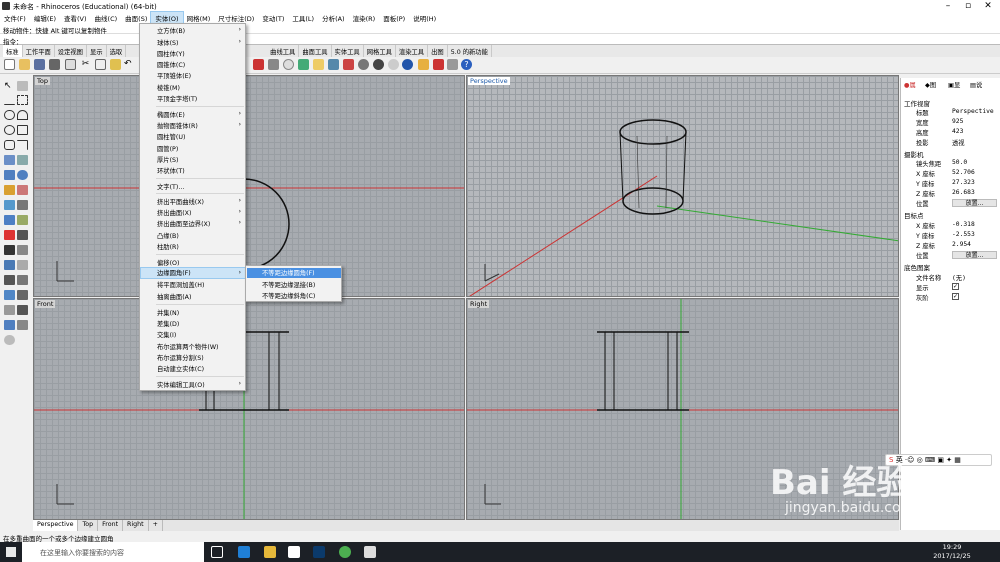  What do you see at coordinates (97, 51) in the screenshot?
I see `tab-display: 显示` at bounding box center [97, 51].